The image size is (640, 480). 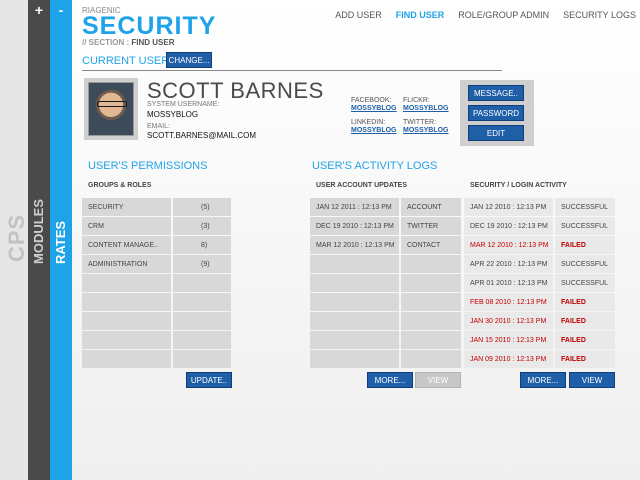 What do you see at coordinates (148, 166) in the screenshot?
I see `permissions-title: USER'S PERMISSIONS` at bounding box center [148, 166].